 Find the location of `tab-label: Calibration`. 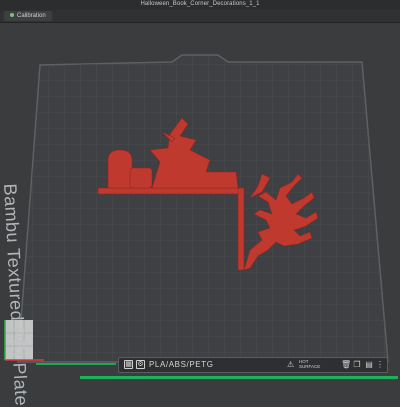

tab-label: Calibration is located at coordinates (31, 16).